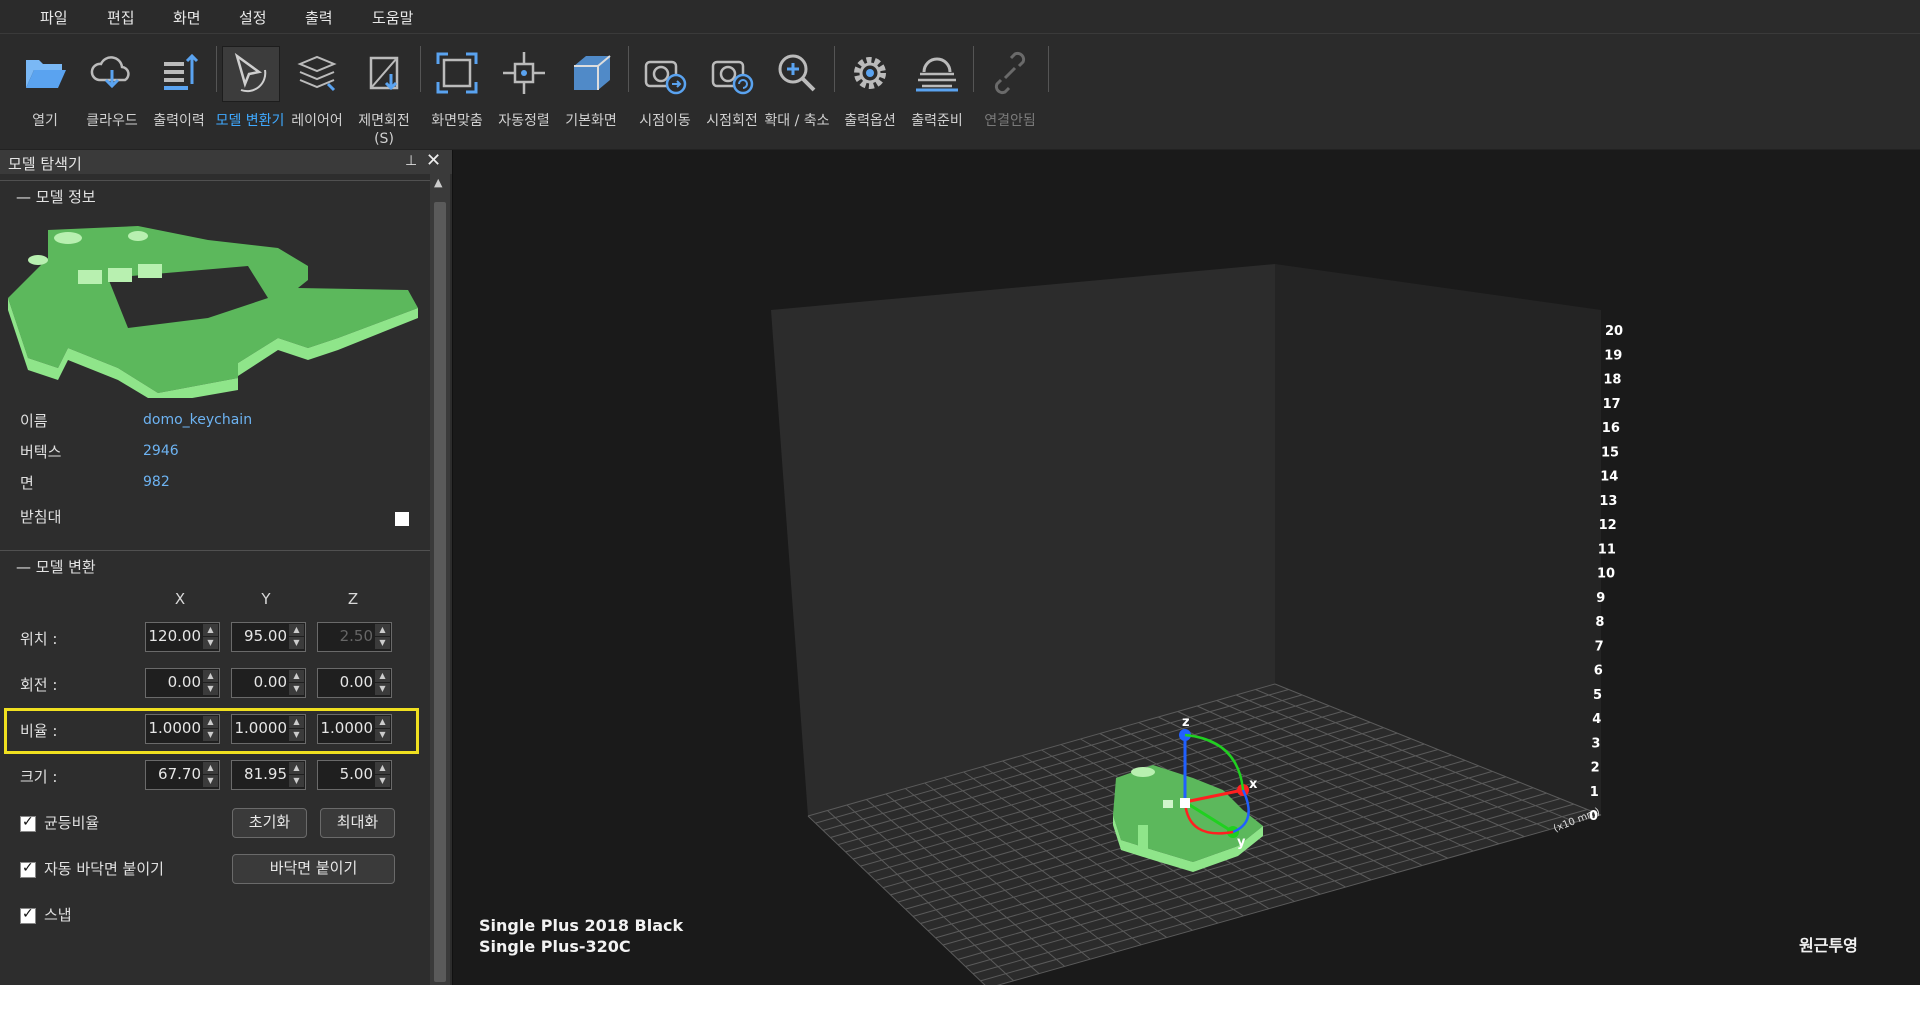  I want to click on menu-help: 도움말, so click(392, 17).